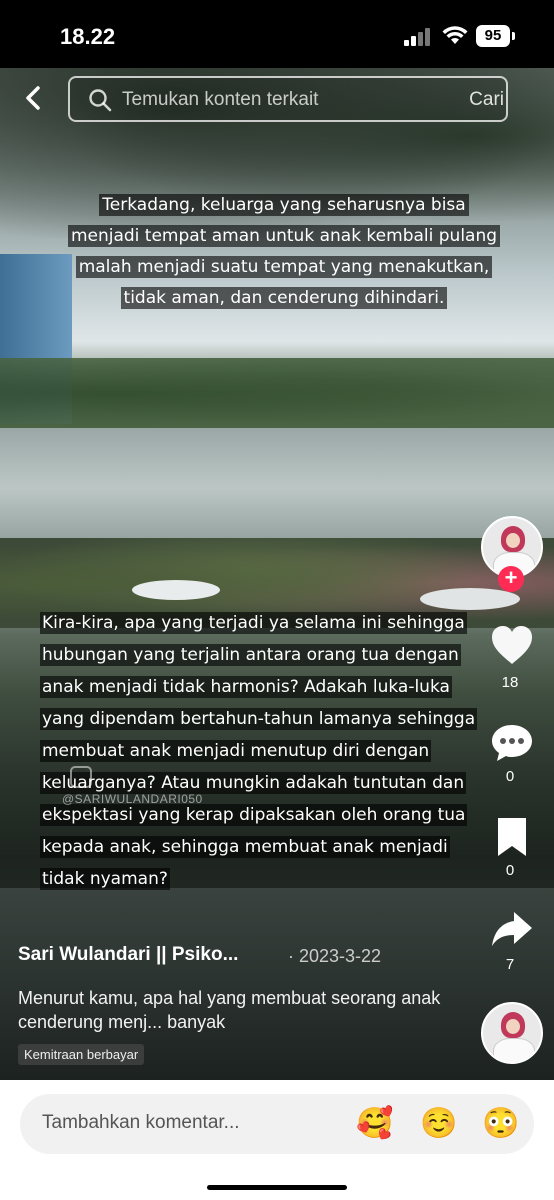  I want to click on sound-avatar, so click(512, 1033).